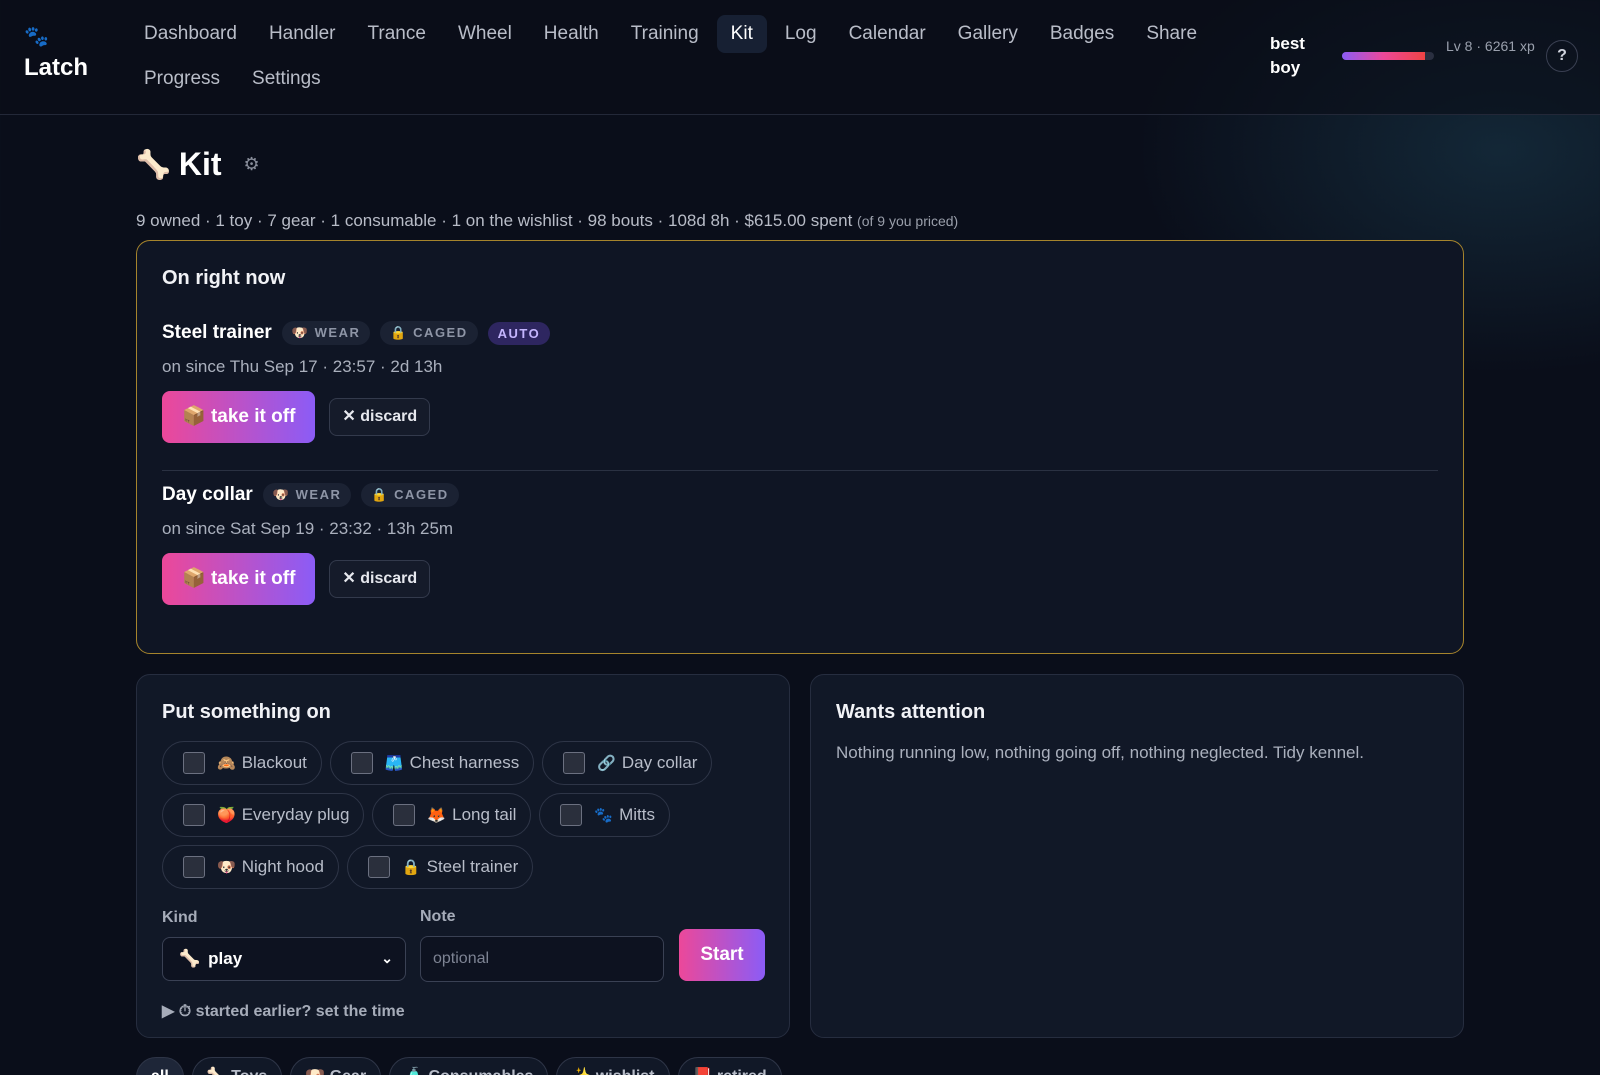 This screenshot has width=1600, height=1075. I want to click on page-heading: Kit, so click(200, 164).